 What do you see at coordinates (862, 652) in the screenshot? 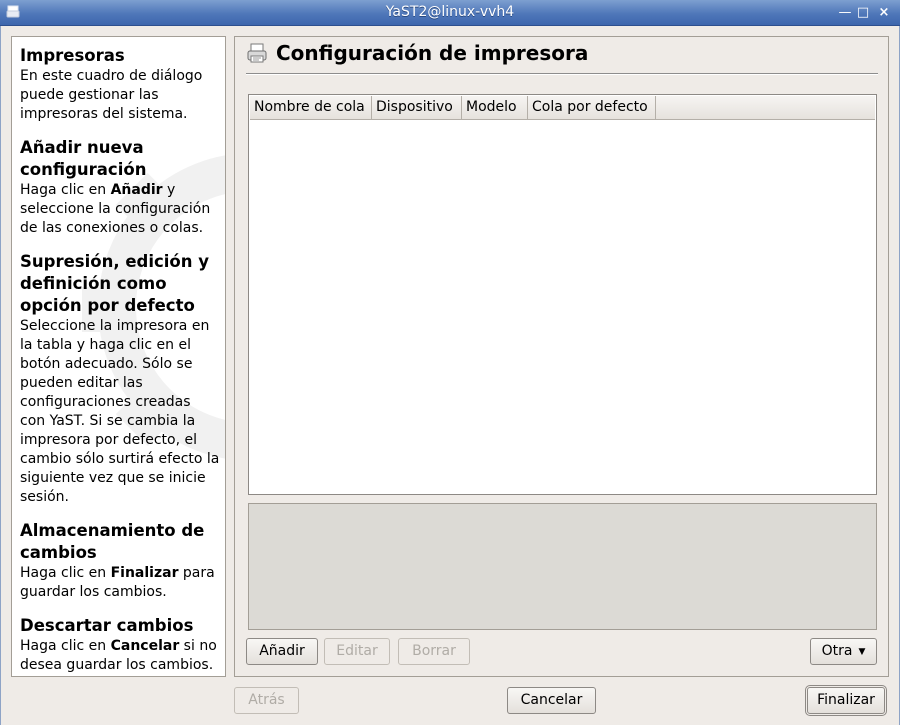
I see `chevron-down-icon: ▼` at bounding box center [862, 652].